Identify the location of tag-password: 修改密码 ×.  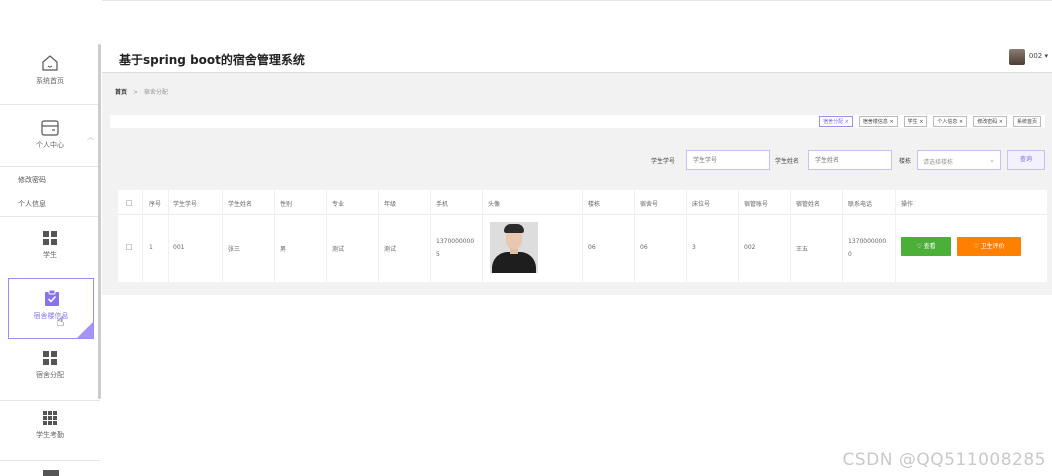
(990, 121).